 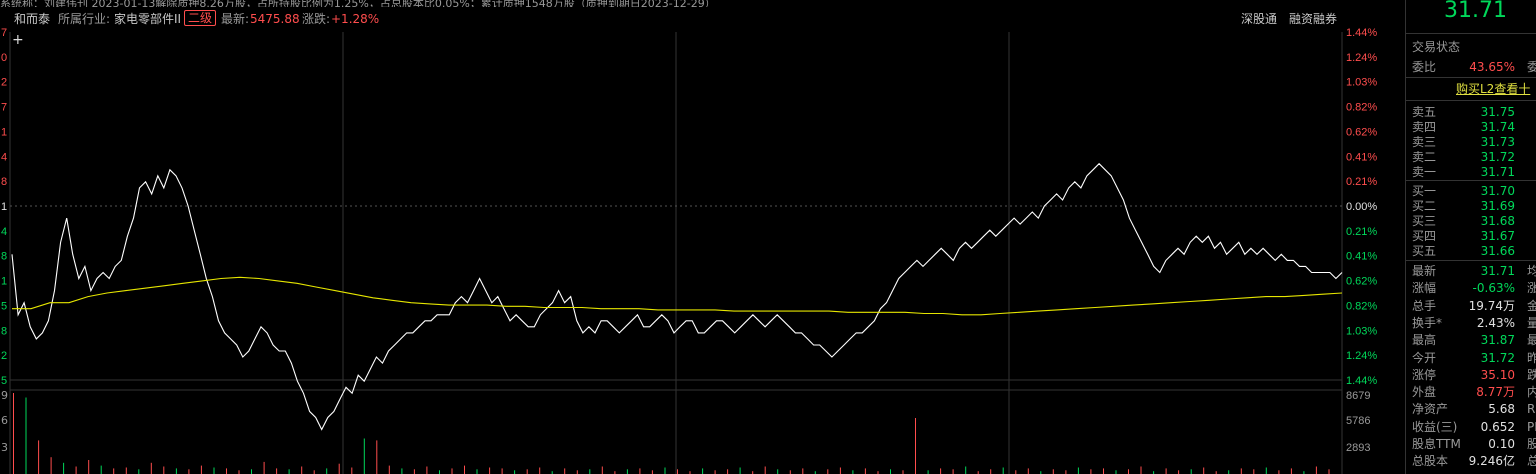 What do you see at coordinates (1471, 172) in the screenshot?
I see `sell-level-row: 卖一 31.71` at bounding box center [1471, 172].